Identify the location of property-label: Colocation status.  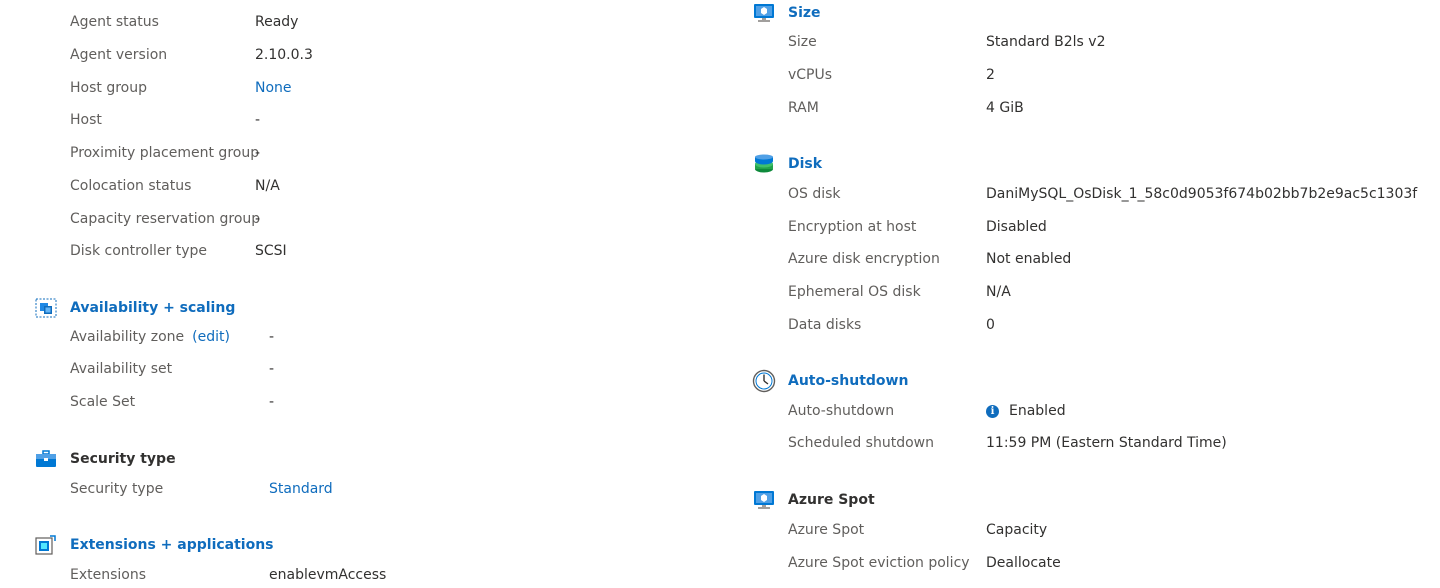
(131, 186).